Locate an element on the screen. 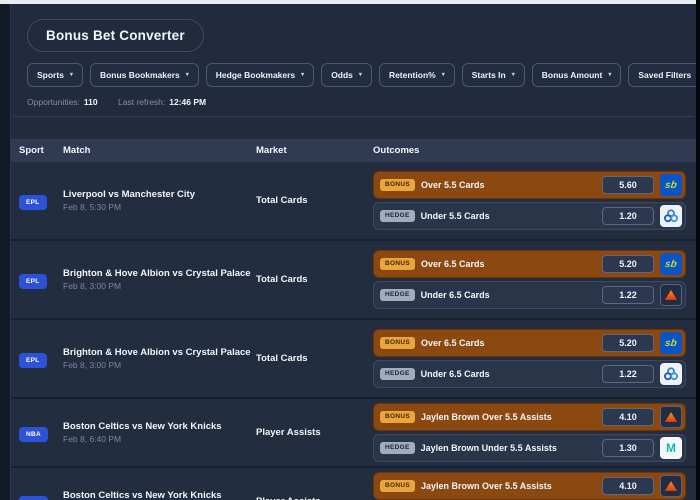 The image size is (700, 500). filter-button-label: Starts In is located at coordinates (488, 75).